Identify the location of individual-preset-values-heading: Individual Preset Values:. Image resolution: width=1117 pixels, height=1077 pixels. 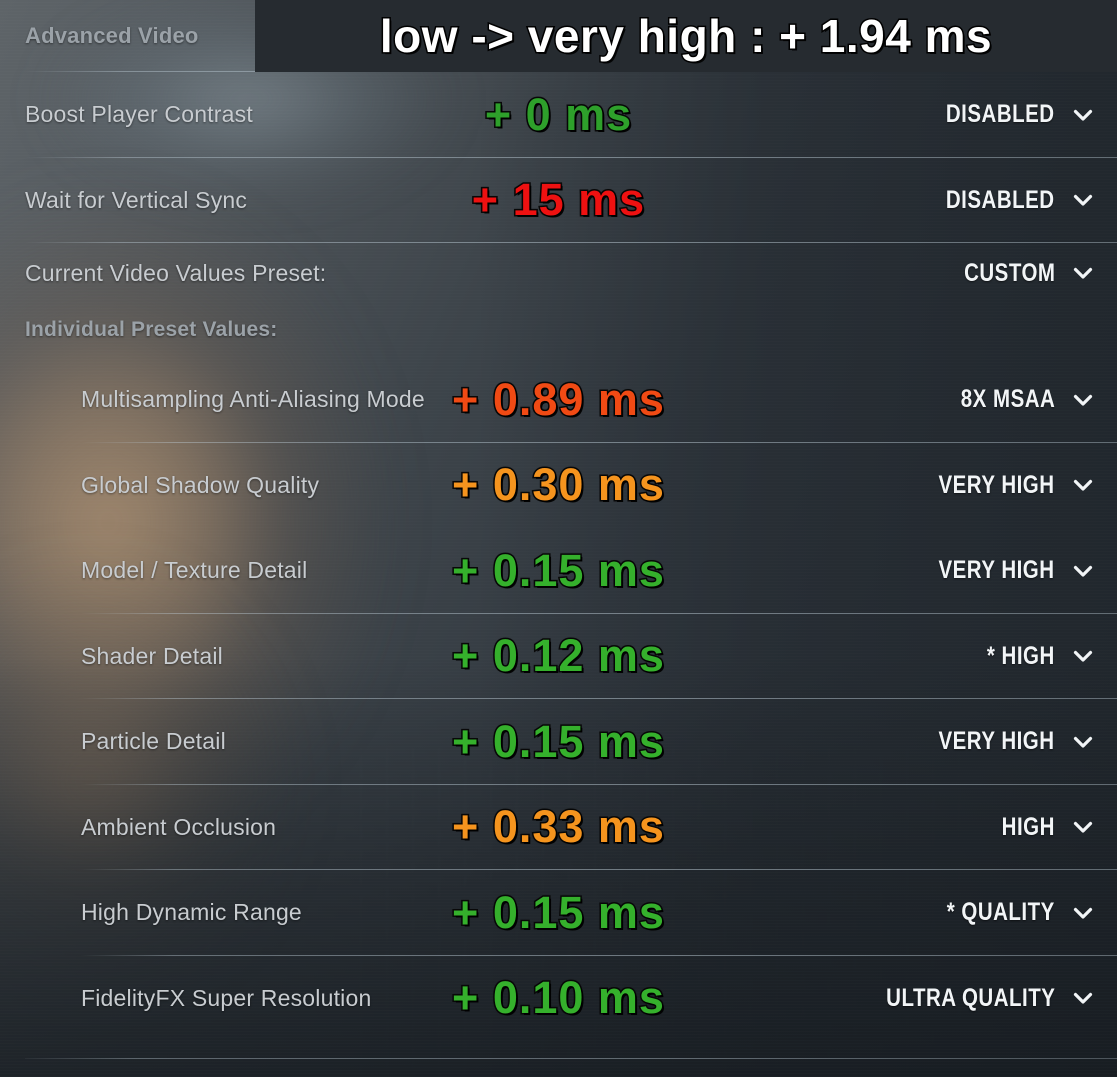
(558, 330).